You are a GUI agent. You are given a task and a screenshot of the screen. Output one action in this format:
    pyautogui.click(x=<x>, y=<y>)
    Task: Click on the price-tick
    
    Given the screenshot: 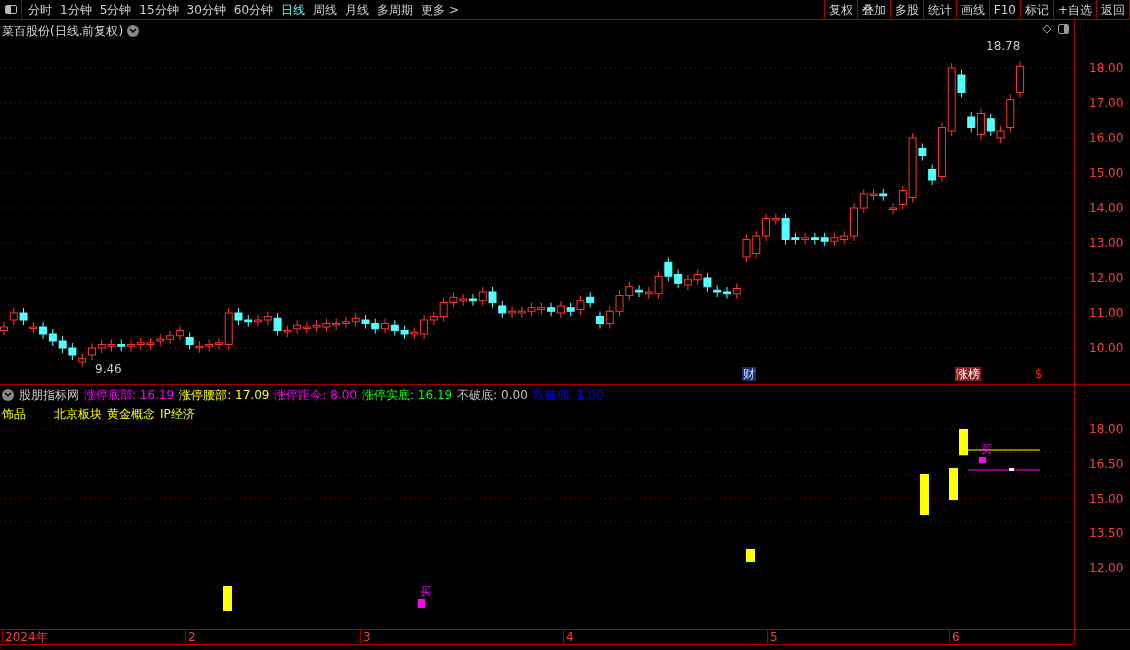 What is the action you would take?
    pyautogui.click(x=1011, y=469)
    